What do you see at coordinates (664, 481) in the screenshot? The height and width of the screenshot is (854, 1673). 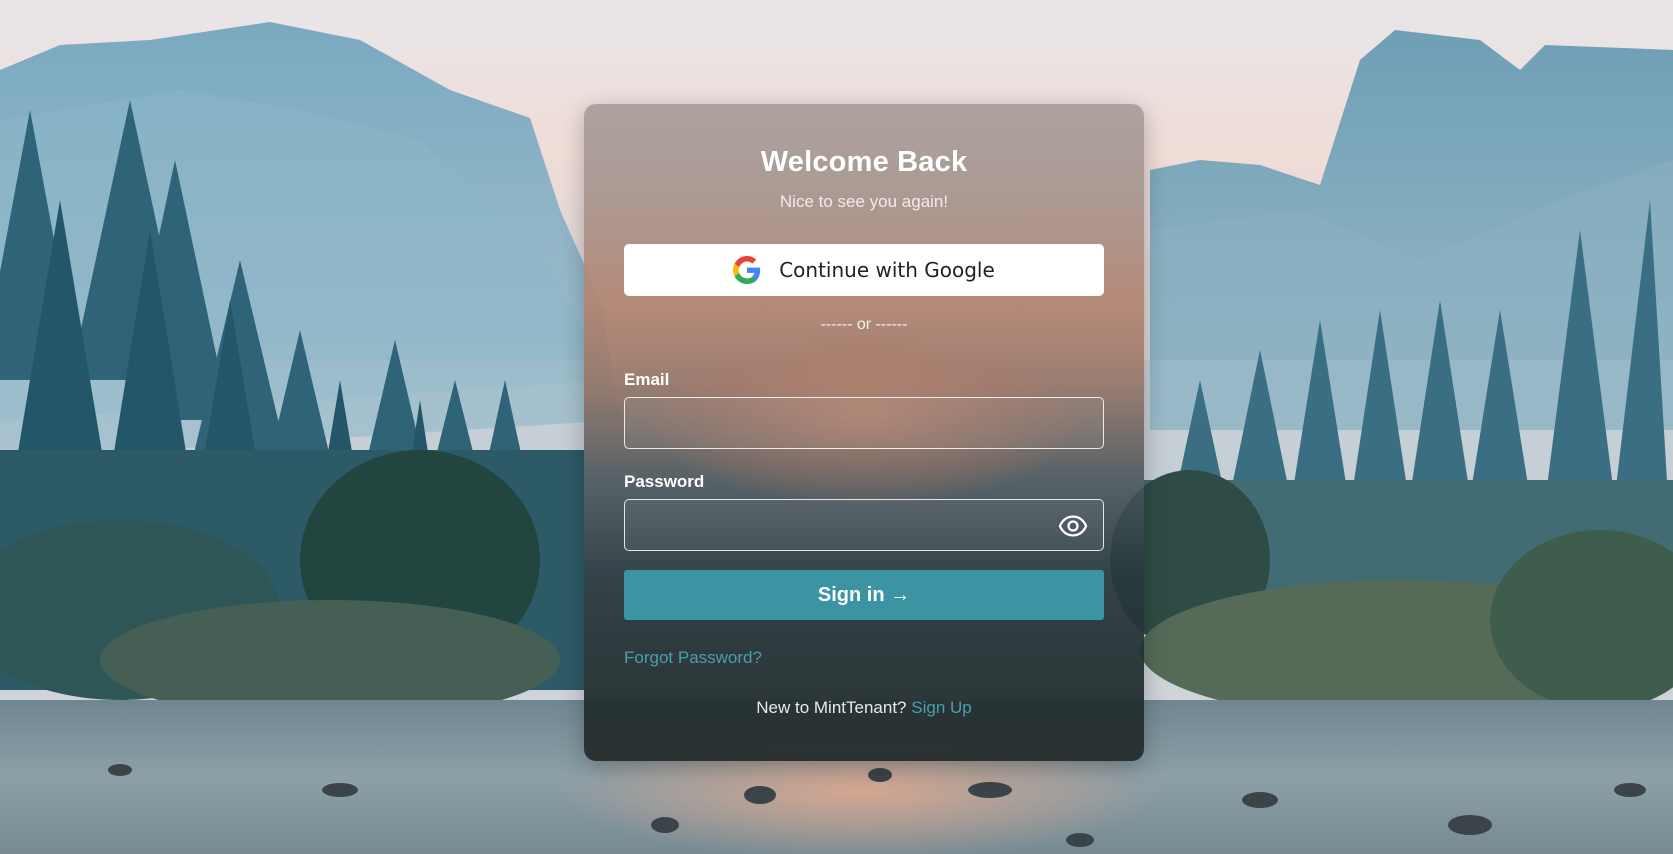 I see `password-label: Password` at bounding box center [664, 481].